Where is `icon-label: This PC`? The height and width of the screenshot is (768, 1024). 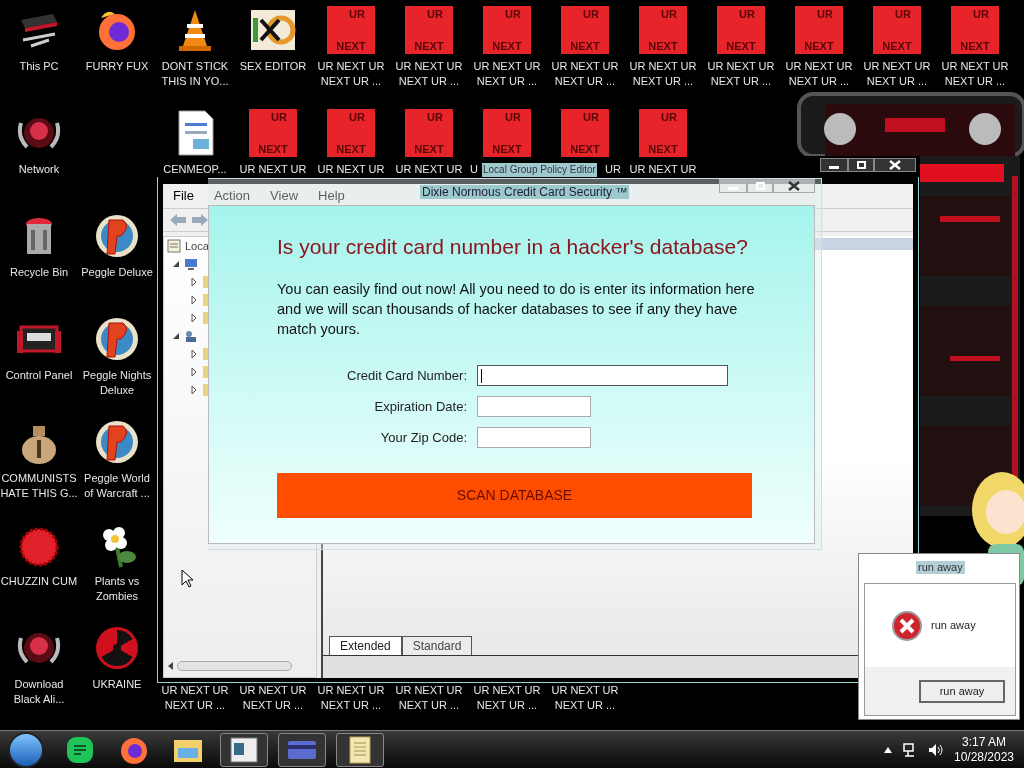
icon-label: This PC is located at coordinates (39, 66).